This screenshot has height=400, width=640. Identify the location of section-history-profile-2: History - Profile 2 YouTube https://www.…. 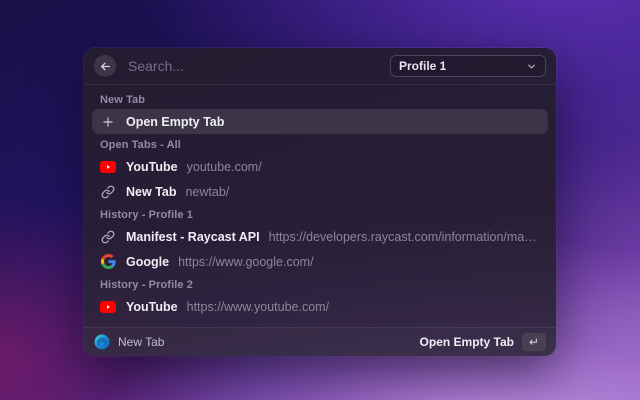
(320, 299).